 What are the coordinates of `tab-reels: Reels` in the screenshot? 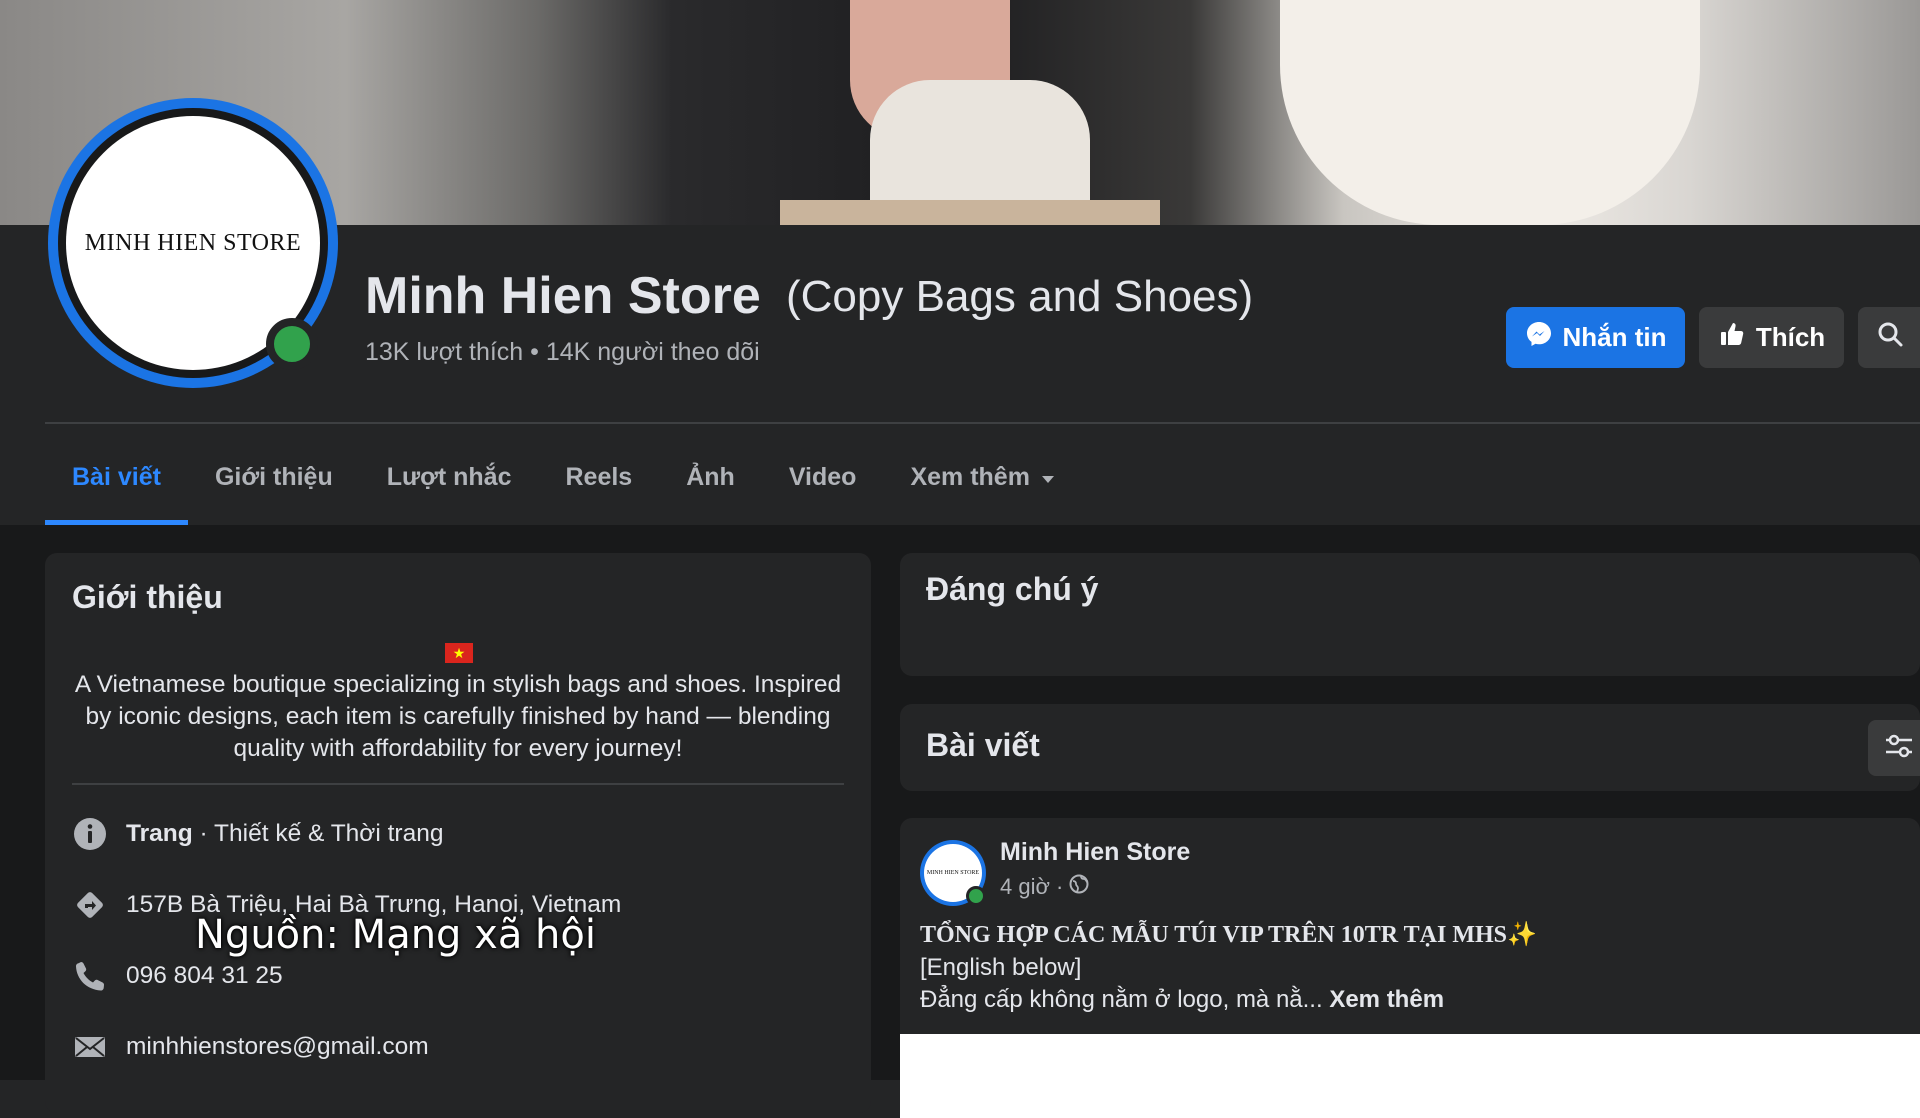 It's located at (599, 477).